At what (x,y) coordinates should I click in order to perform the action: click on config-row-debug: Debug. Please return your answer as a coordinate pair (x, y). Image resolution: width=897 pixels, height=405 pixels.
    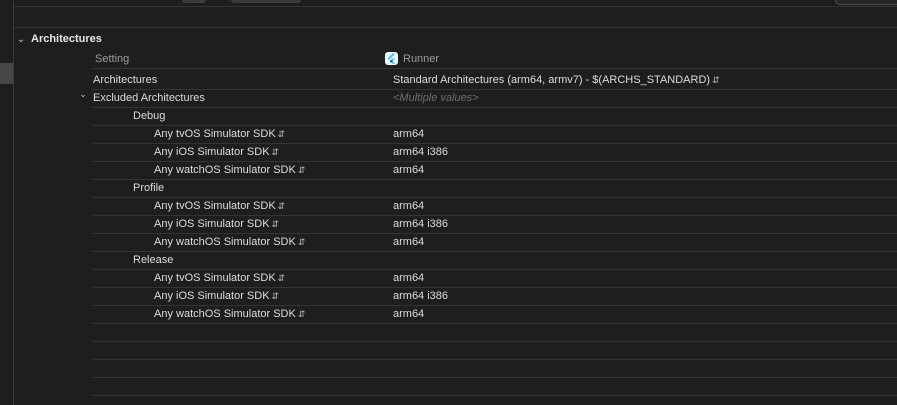
    Looking at the image, I should click on (494, 116).